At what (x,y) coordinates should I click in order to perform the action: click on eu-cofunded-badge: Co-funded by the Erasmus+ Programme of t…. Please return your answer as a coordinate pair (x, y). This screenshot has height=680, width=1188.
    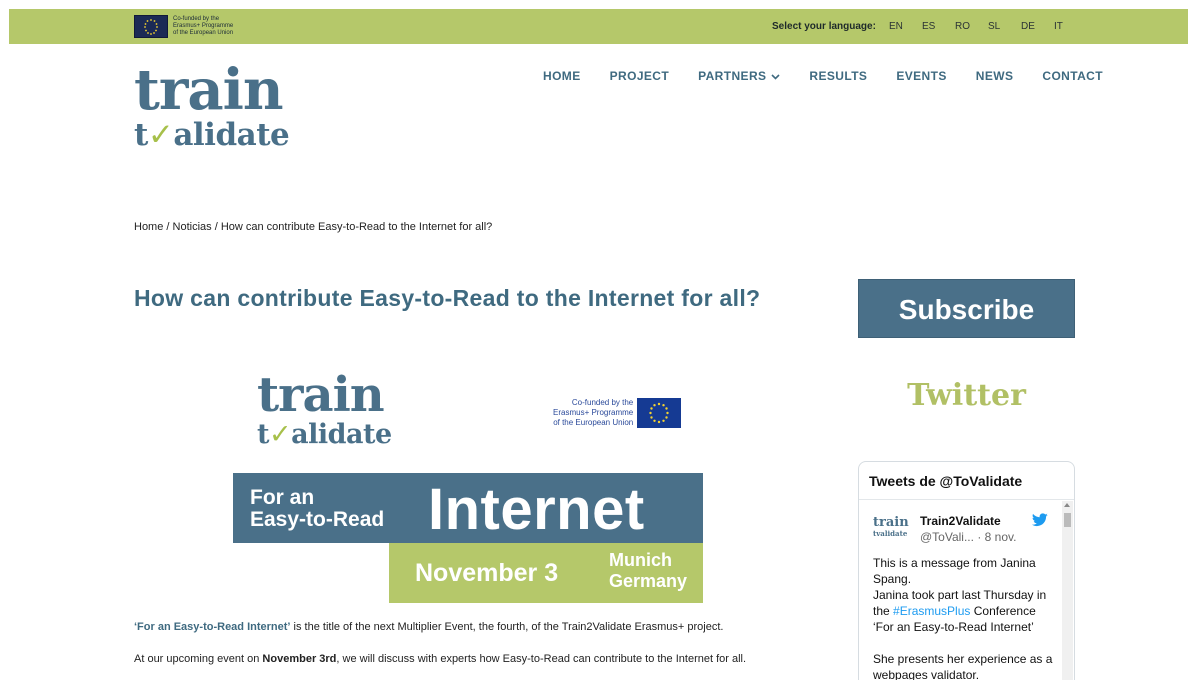
    Looking at the image, I should click on (183, 26).